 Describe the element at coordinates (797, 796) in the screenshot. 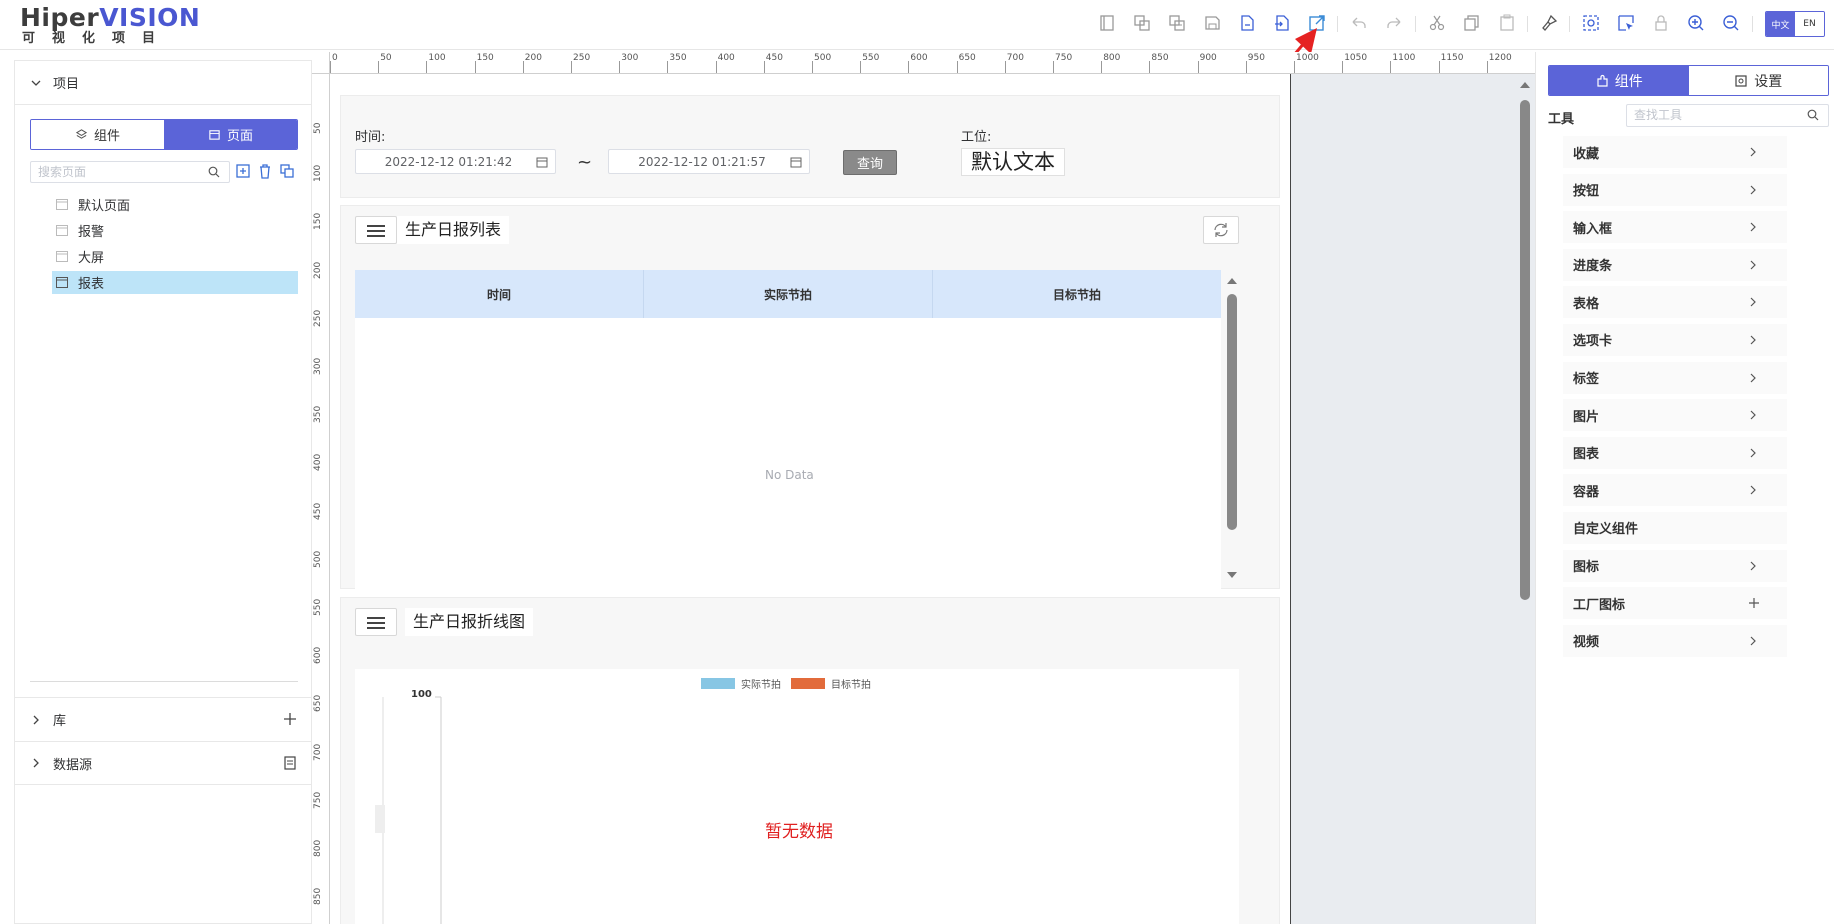

I see `line-chart: 实际节拍 目标节拍 100 暂无数据` at that location.